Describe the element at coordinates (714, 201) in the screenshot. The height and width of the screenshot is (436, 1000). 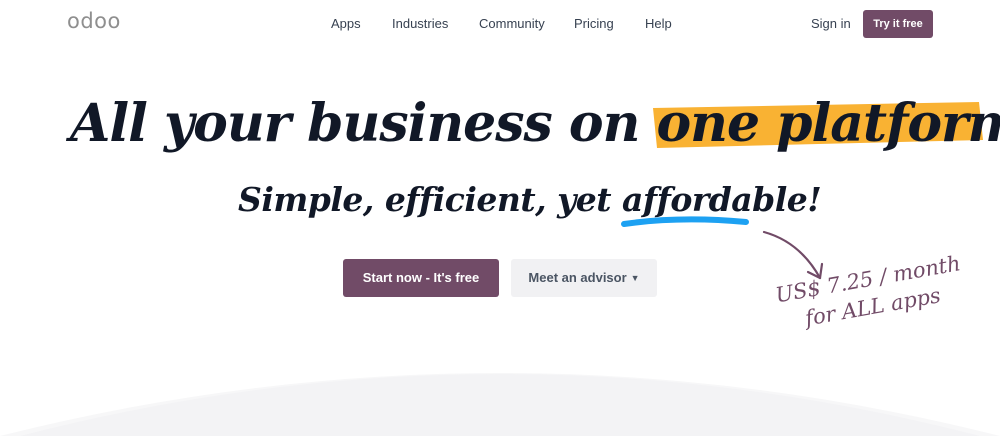
I see `hero-subtitle-underlined: affordable` at that location.